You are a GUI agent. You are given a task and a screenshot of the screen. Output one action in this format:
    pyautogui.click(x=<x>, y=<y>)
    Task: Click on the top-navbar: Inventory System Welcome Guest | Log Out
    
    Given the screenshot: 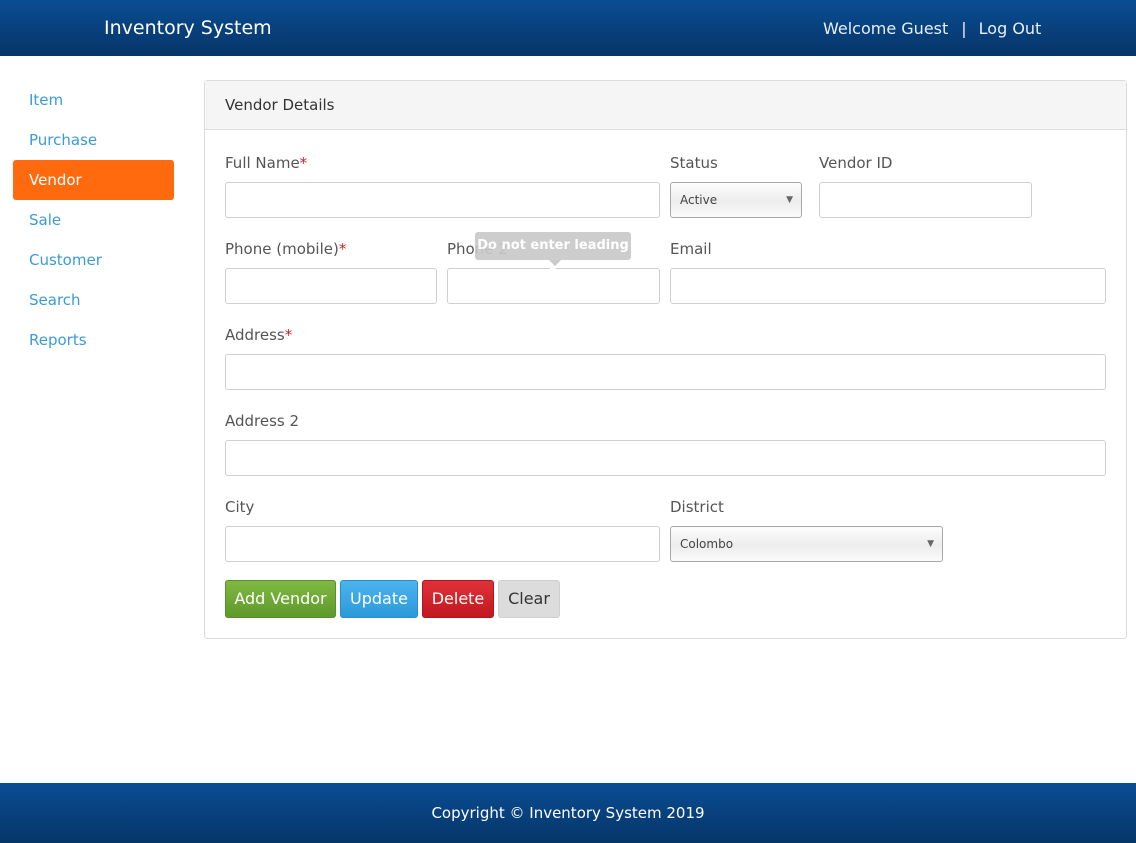 What is the action you would take?
    pyautogui.click(x=568, y=28)
    